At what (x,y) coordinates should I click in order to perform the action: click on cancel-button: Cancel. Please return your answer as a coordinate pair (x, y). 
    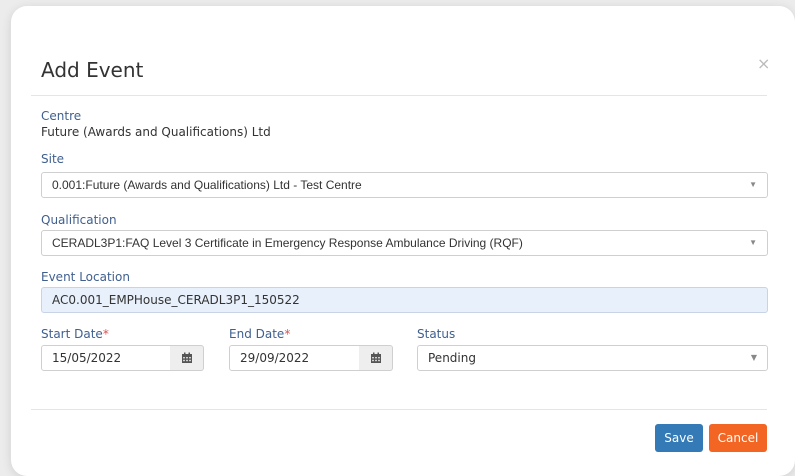
    Looking at the image, I should click on (738, 438).